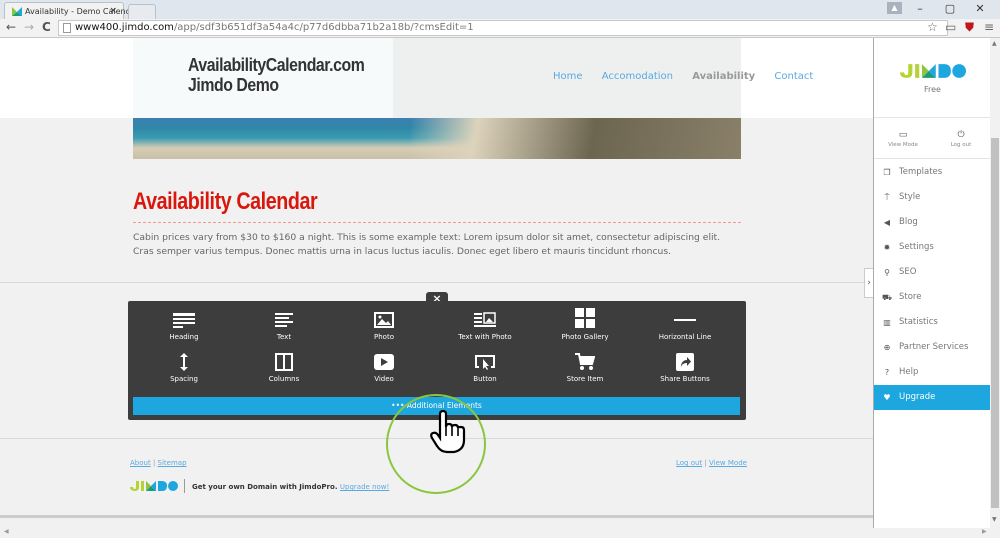  I want to click on element-photo-gallery: Photo Gallery, so click(585, 324).